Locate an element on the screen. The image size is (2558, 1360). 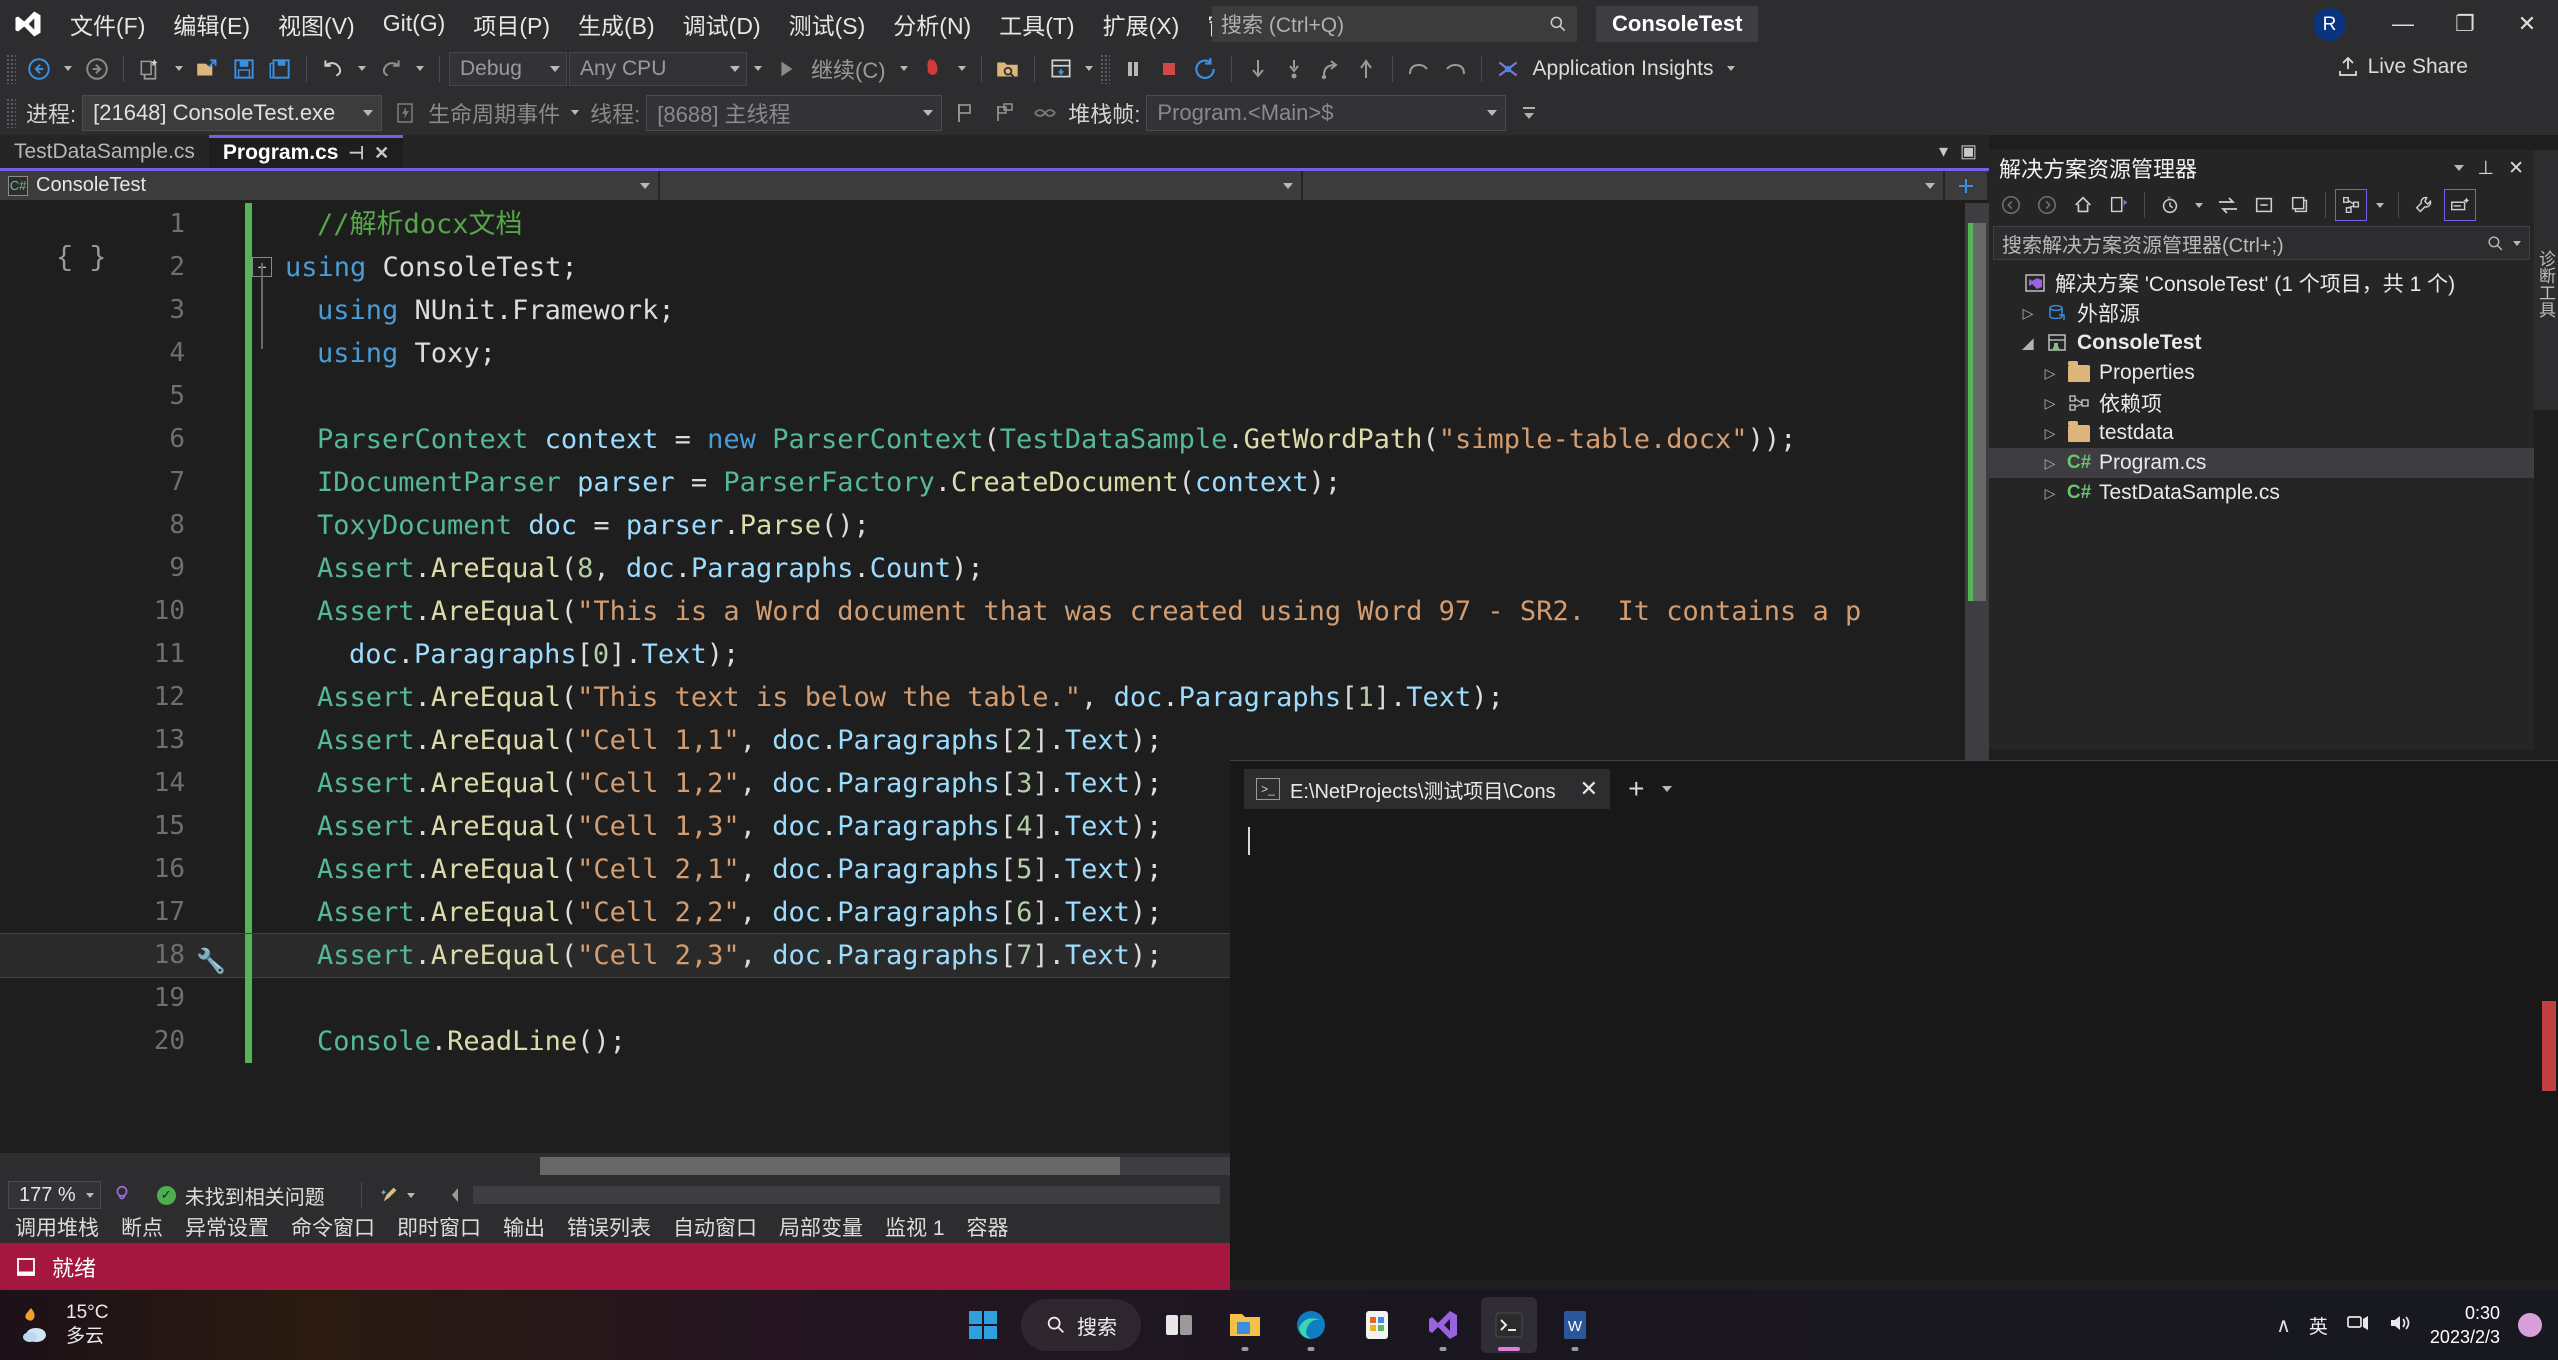
task-view-icon is located at coordinates (1179, 1325).